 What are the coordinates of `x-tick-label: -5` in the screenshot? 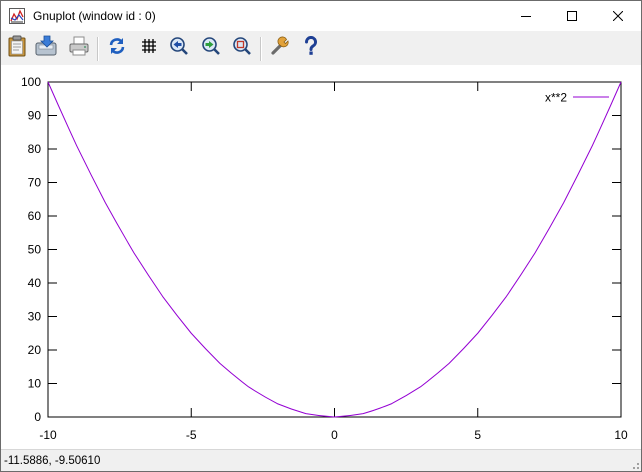 It's located at (191, 435).